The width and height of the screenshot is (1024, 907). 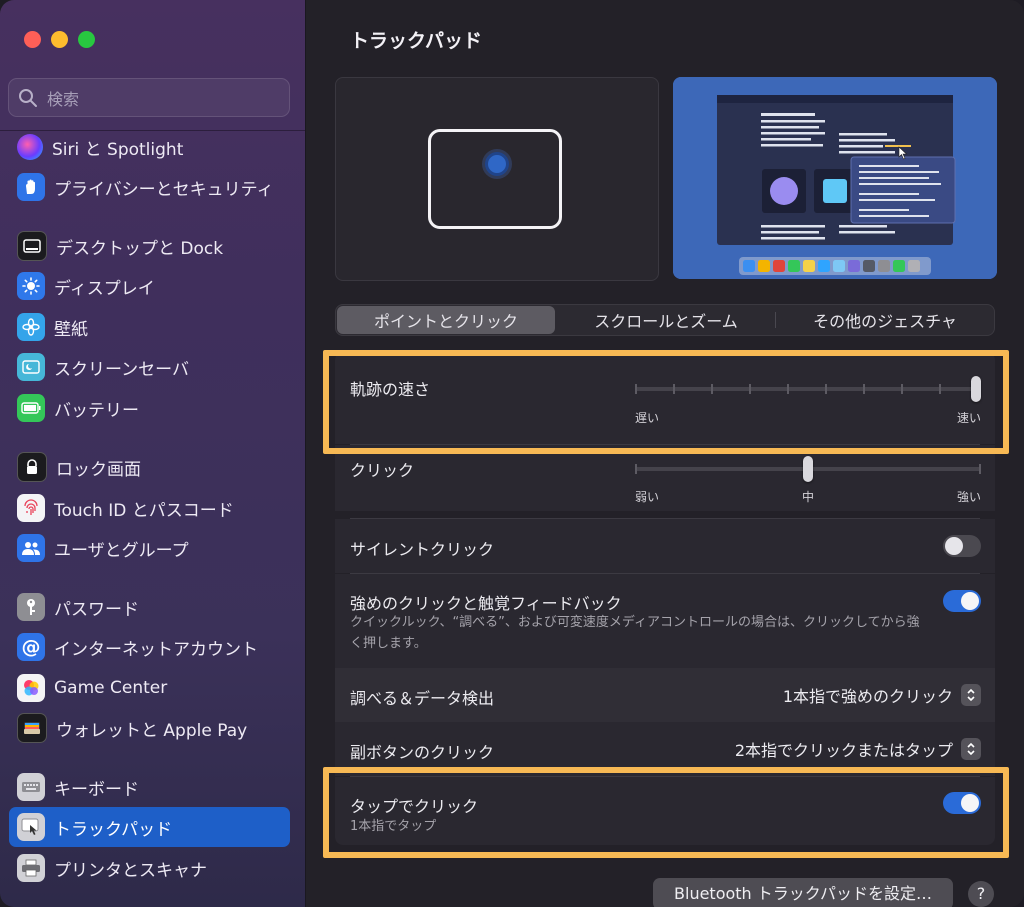 I want to click on search-input, so click(x=162, y=99).